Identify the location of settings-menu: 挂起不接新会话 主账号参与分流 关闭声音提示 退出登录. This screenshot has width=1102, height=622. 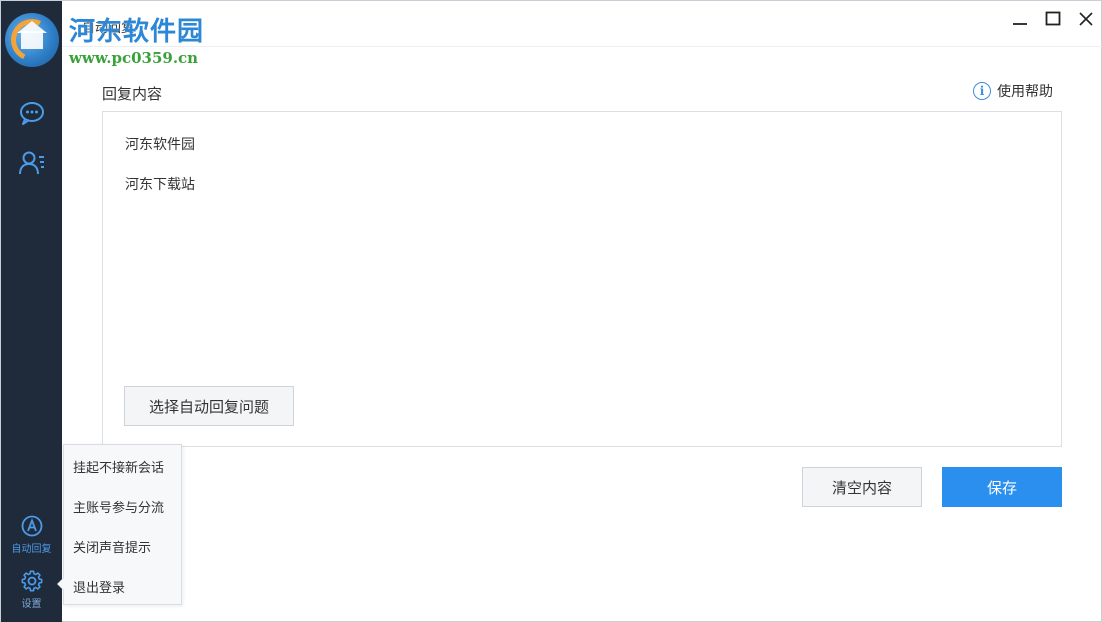
(122, 524).